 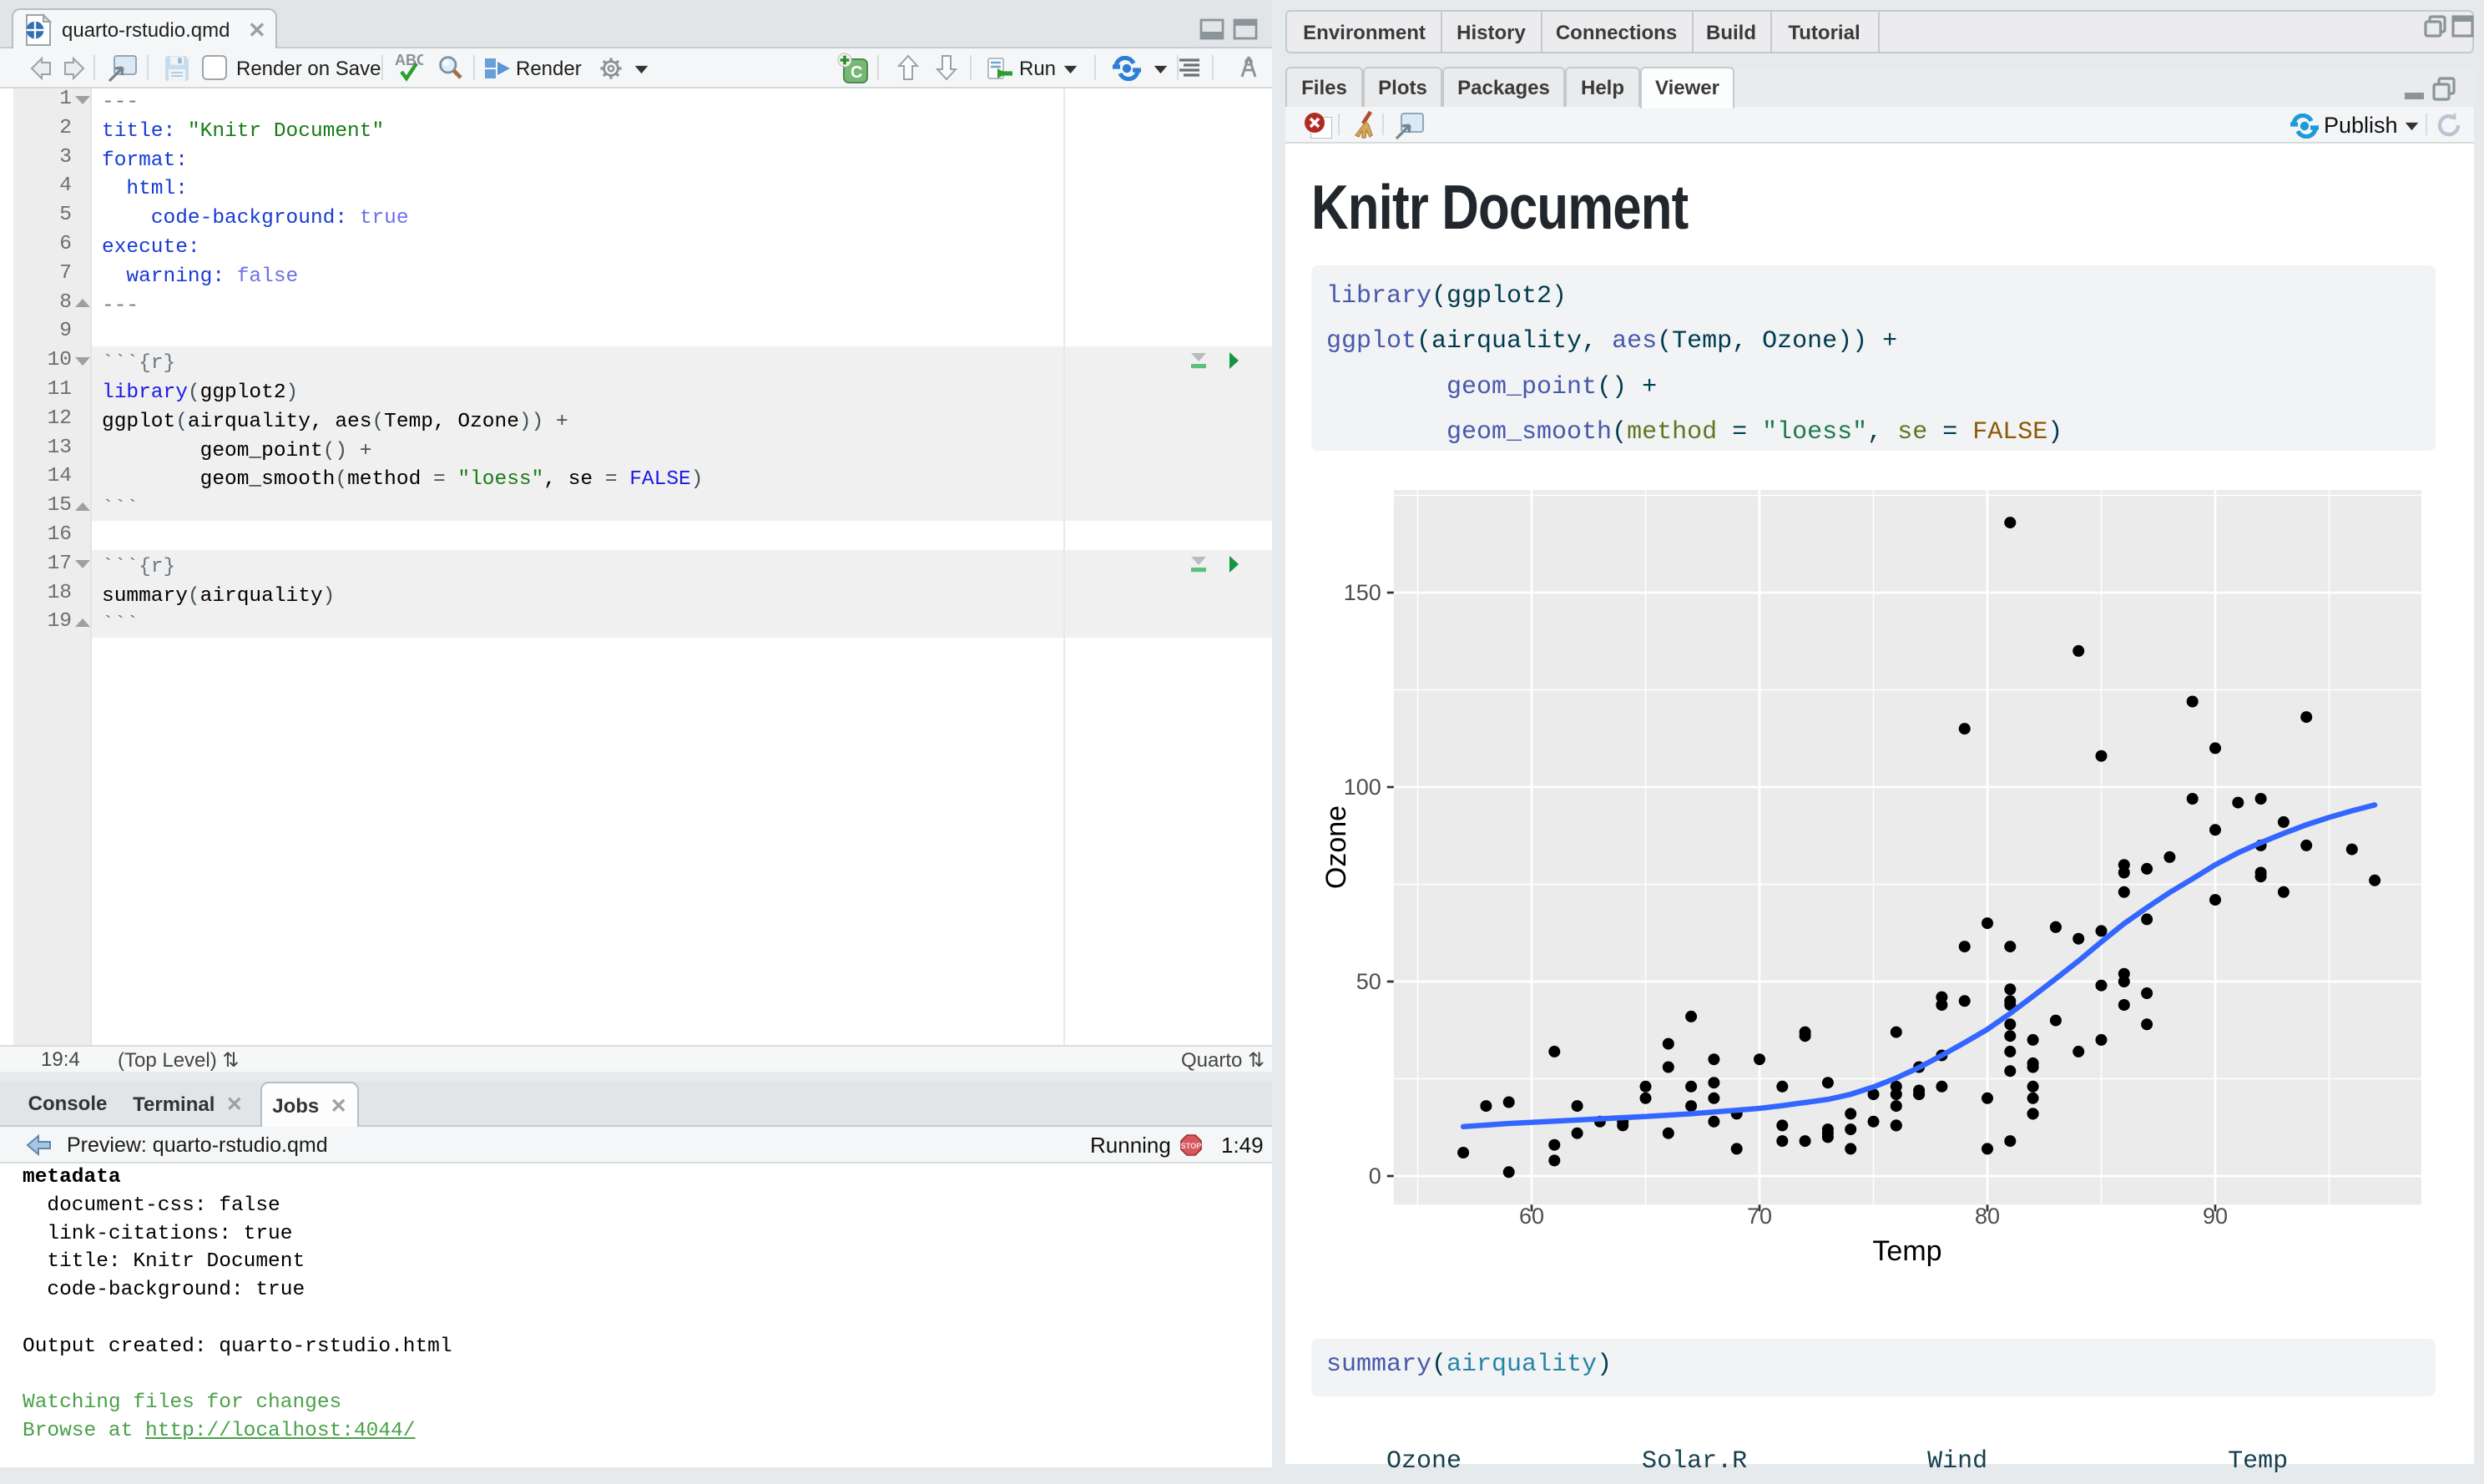 I want to click on svg-text: 90, so click(x=2215, y=1216).